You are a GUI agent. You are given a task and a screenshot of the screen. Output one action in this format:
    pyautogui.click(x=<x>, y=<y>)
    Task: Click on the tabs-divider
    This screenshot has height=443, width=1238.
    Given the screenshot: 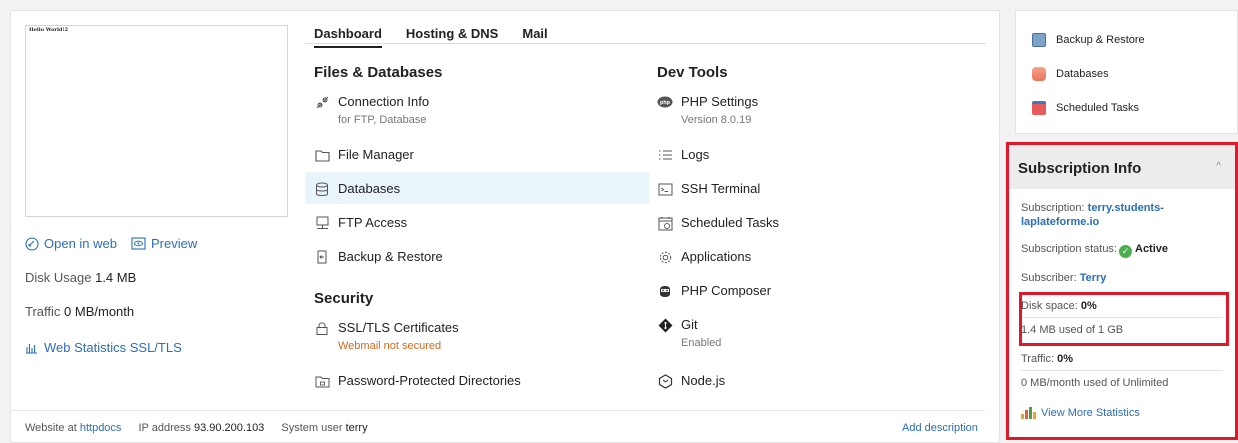 What is the action you would take?
    pyautogui.click(x=645, y=43)
    